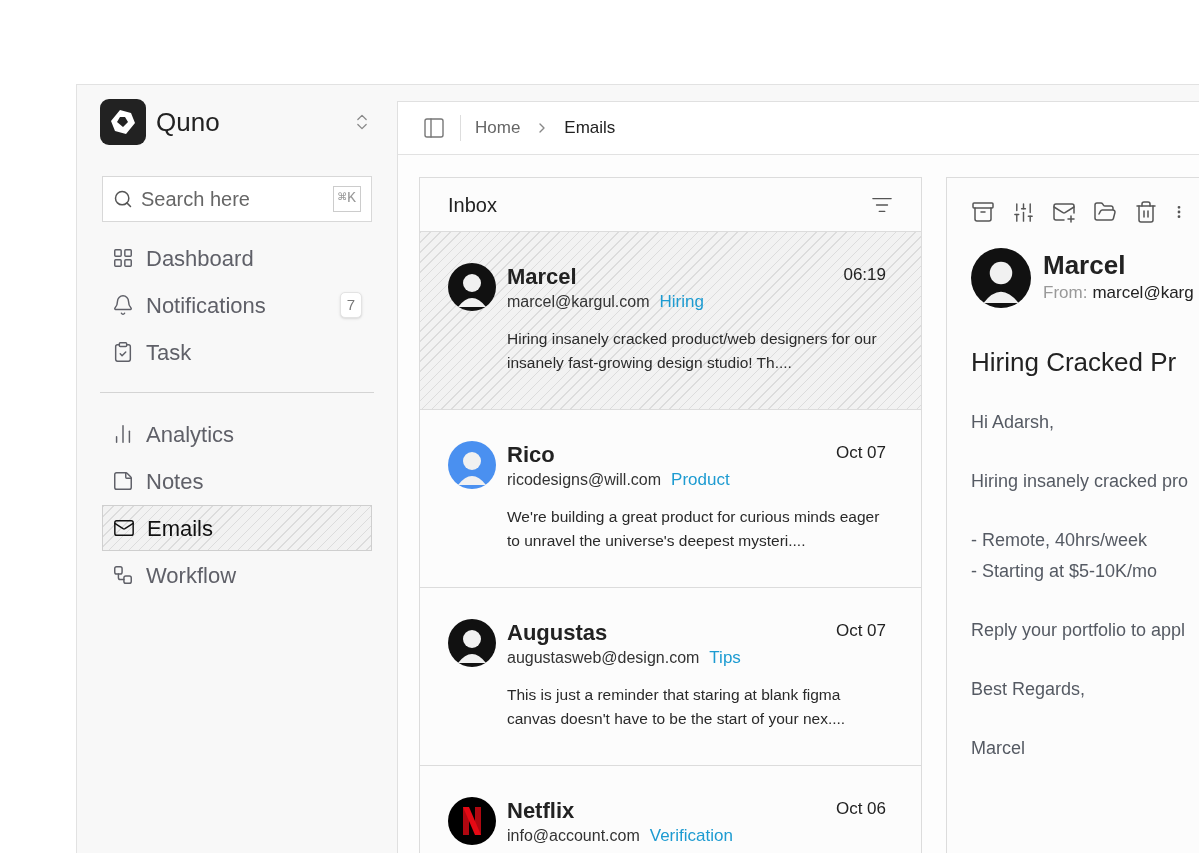 The height and width of the screenshot is (853, 1199). I want to click on message-line: Hi Adarsh,, so click(1013, 422).